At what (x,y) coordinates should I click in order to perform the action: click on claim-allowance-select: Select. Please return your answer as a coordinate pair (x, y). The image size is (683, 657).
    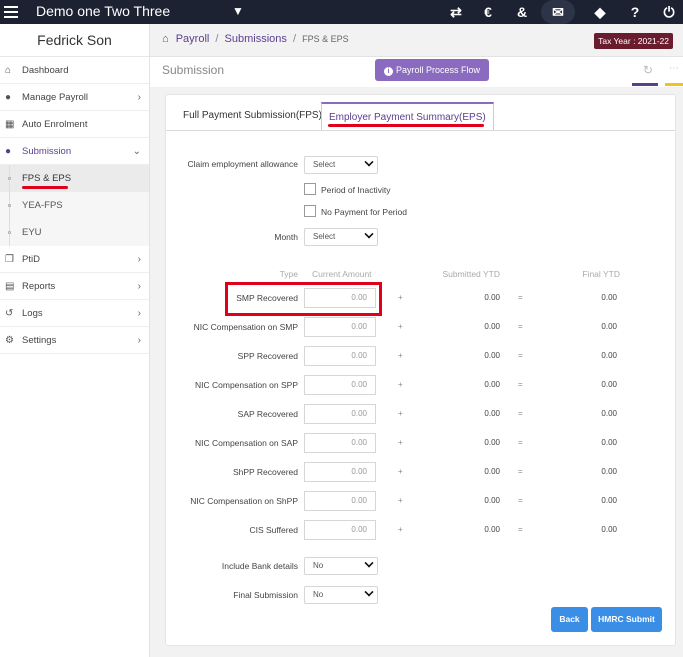
    Looking at the image, I should click on (341, 165).